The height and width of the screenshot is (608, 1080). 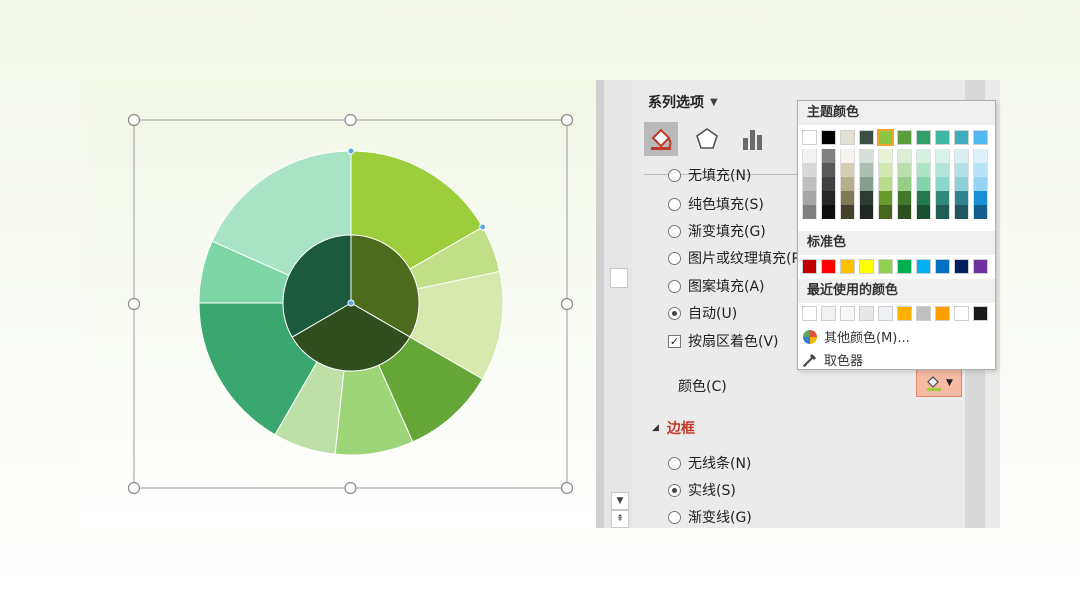 What do you see at coordinates (620, 519) in the screenshot?
I see `scroll-to-top-button: ⇞` at bounding box center [620, 519].